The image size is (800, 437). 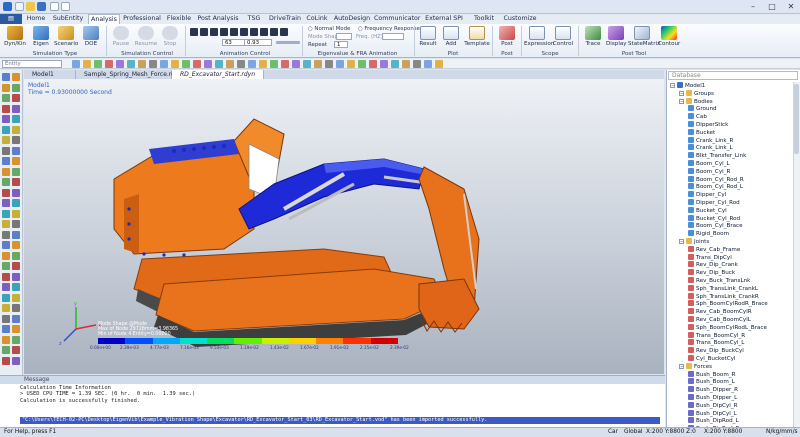 What do you see at coordinates (563, 36) in the screenshot?
I see `control-button: Control` at bounding box center [563, 36].